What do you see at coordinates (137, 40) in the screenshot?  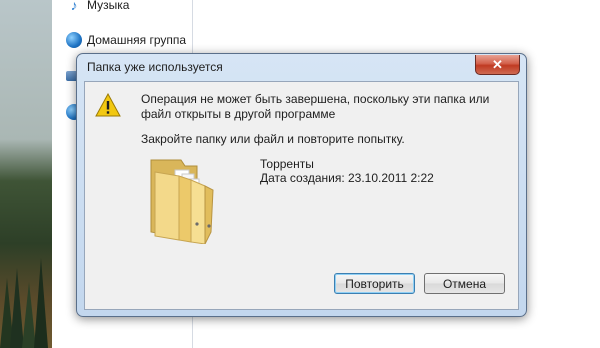 I see `nav-item-homegroup-label: Домашняя группа` at bounding box center [137, 40].